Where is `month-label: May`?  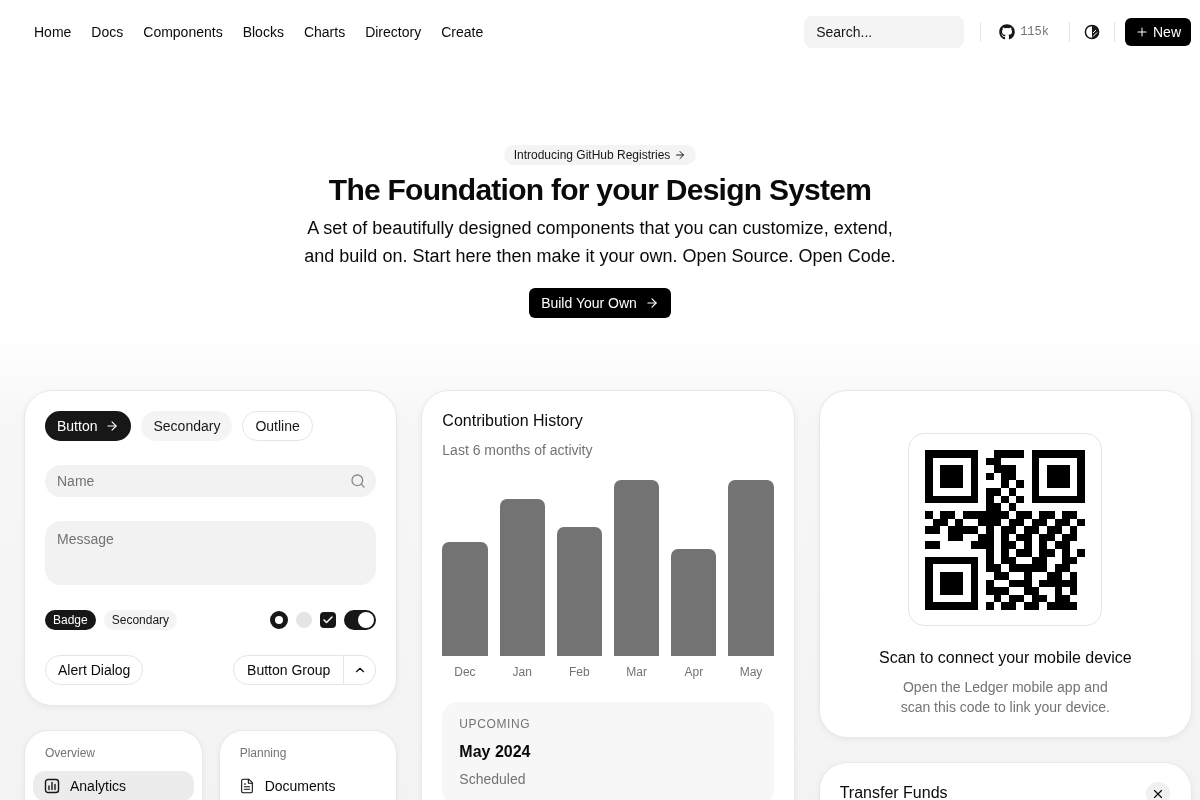
month-label: May is located at coordinates (751, 672).